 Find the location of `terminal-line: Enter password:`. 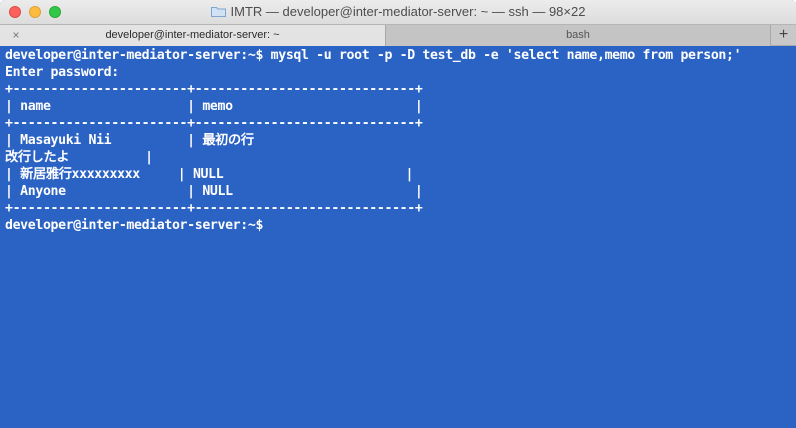

terminal-line: Enter password: is located at coordinates (62, 72).